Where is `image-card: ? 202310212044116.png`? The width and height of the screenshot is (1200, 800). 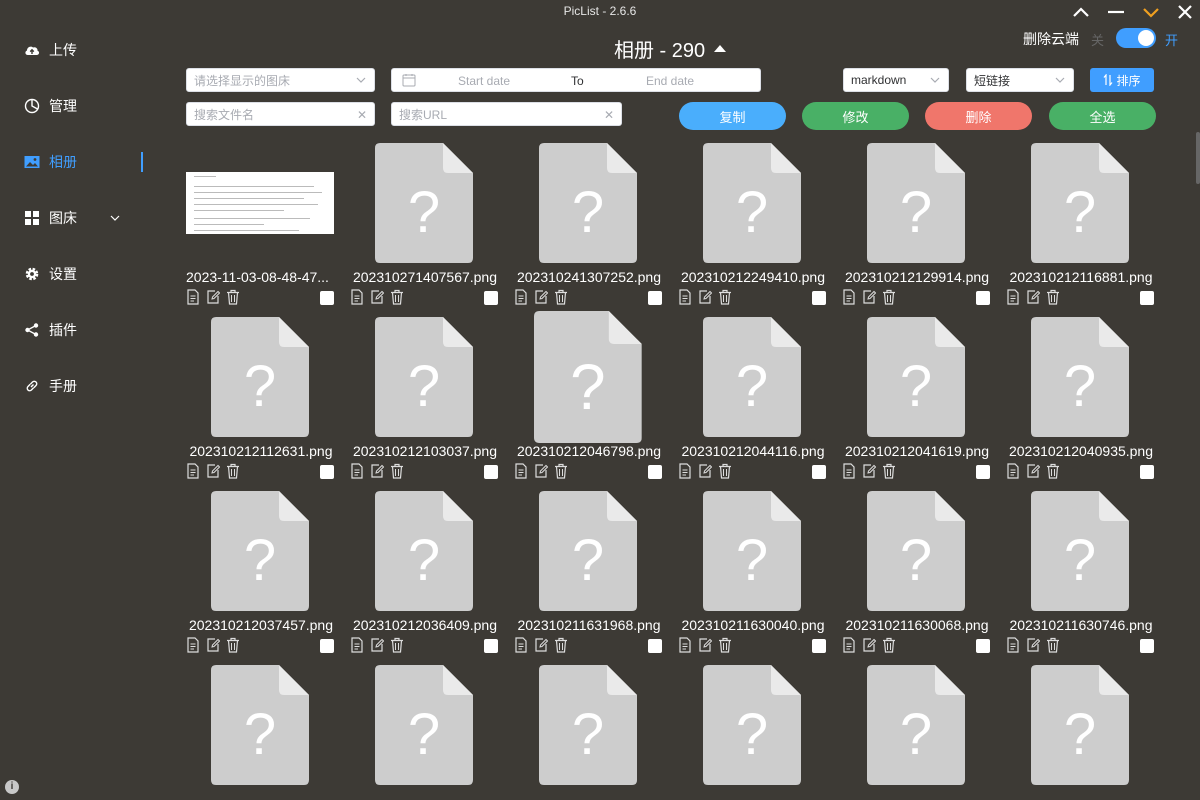 image-card: ? 202310212044116.png is located at coordinates (753, 402).